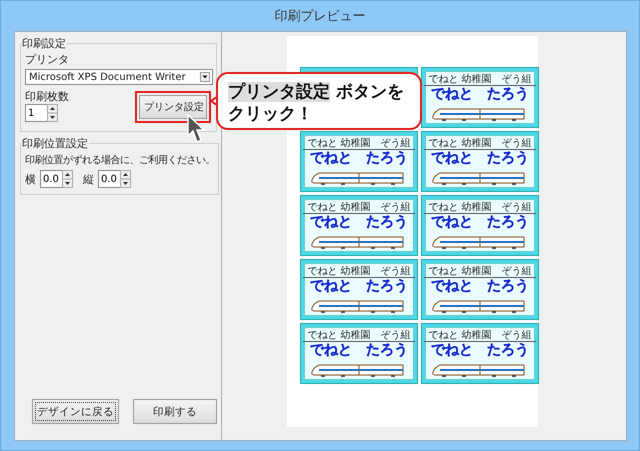  I want to click on copies-field: 1, so click(36, 113).